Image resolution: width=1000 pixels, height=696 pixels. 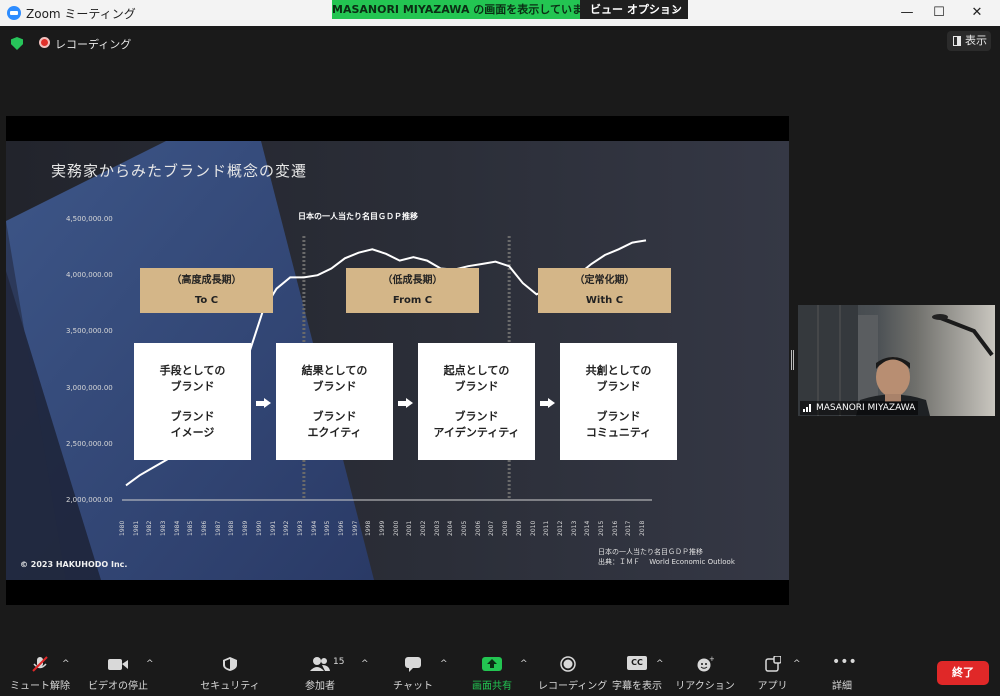 I want to click on security-button: セキュリティ, so click(x=230, y=674).